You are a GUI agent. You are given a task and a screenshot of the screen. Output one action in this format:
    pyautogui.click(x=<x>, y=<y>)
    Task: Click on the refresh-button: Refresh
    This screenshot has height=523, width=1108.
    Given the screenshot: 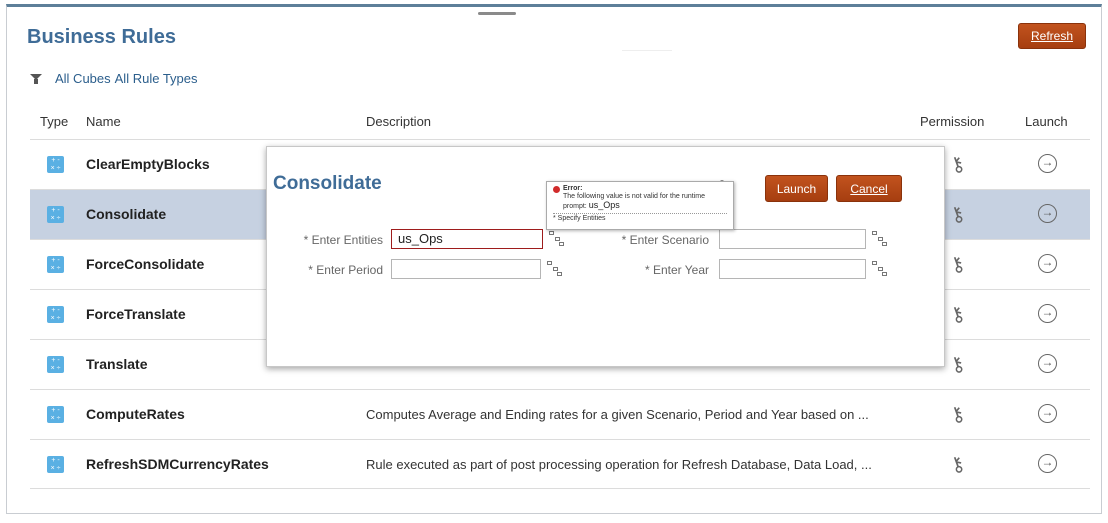 What is the action you would take?
    pyautogui.click(x=1052, y=36)
    